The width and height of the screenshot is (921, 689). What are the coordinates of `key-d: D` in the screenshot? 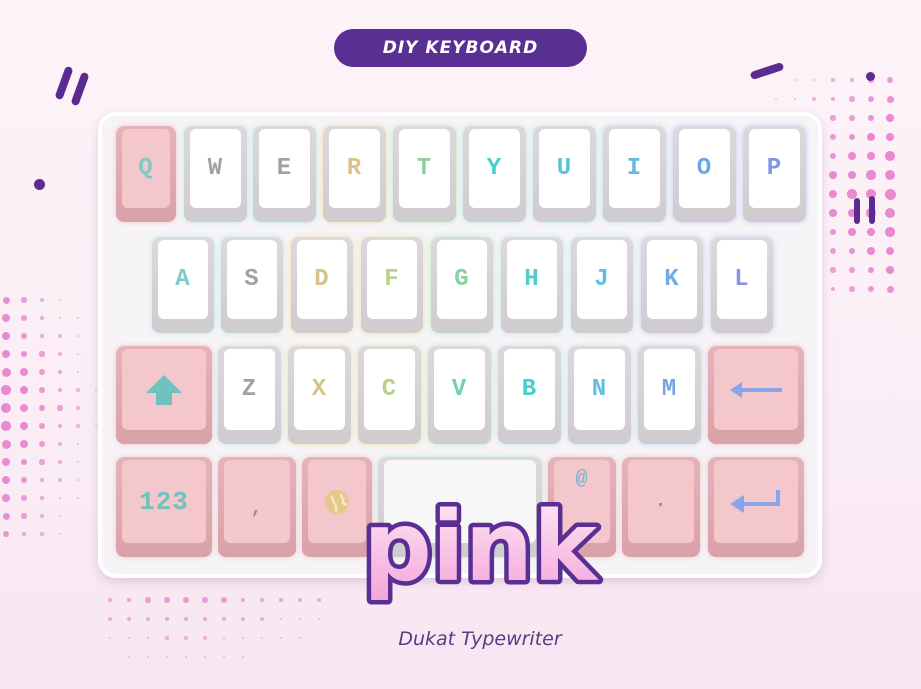 It's located at (322, 285).